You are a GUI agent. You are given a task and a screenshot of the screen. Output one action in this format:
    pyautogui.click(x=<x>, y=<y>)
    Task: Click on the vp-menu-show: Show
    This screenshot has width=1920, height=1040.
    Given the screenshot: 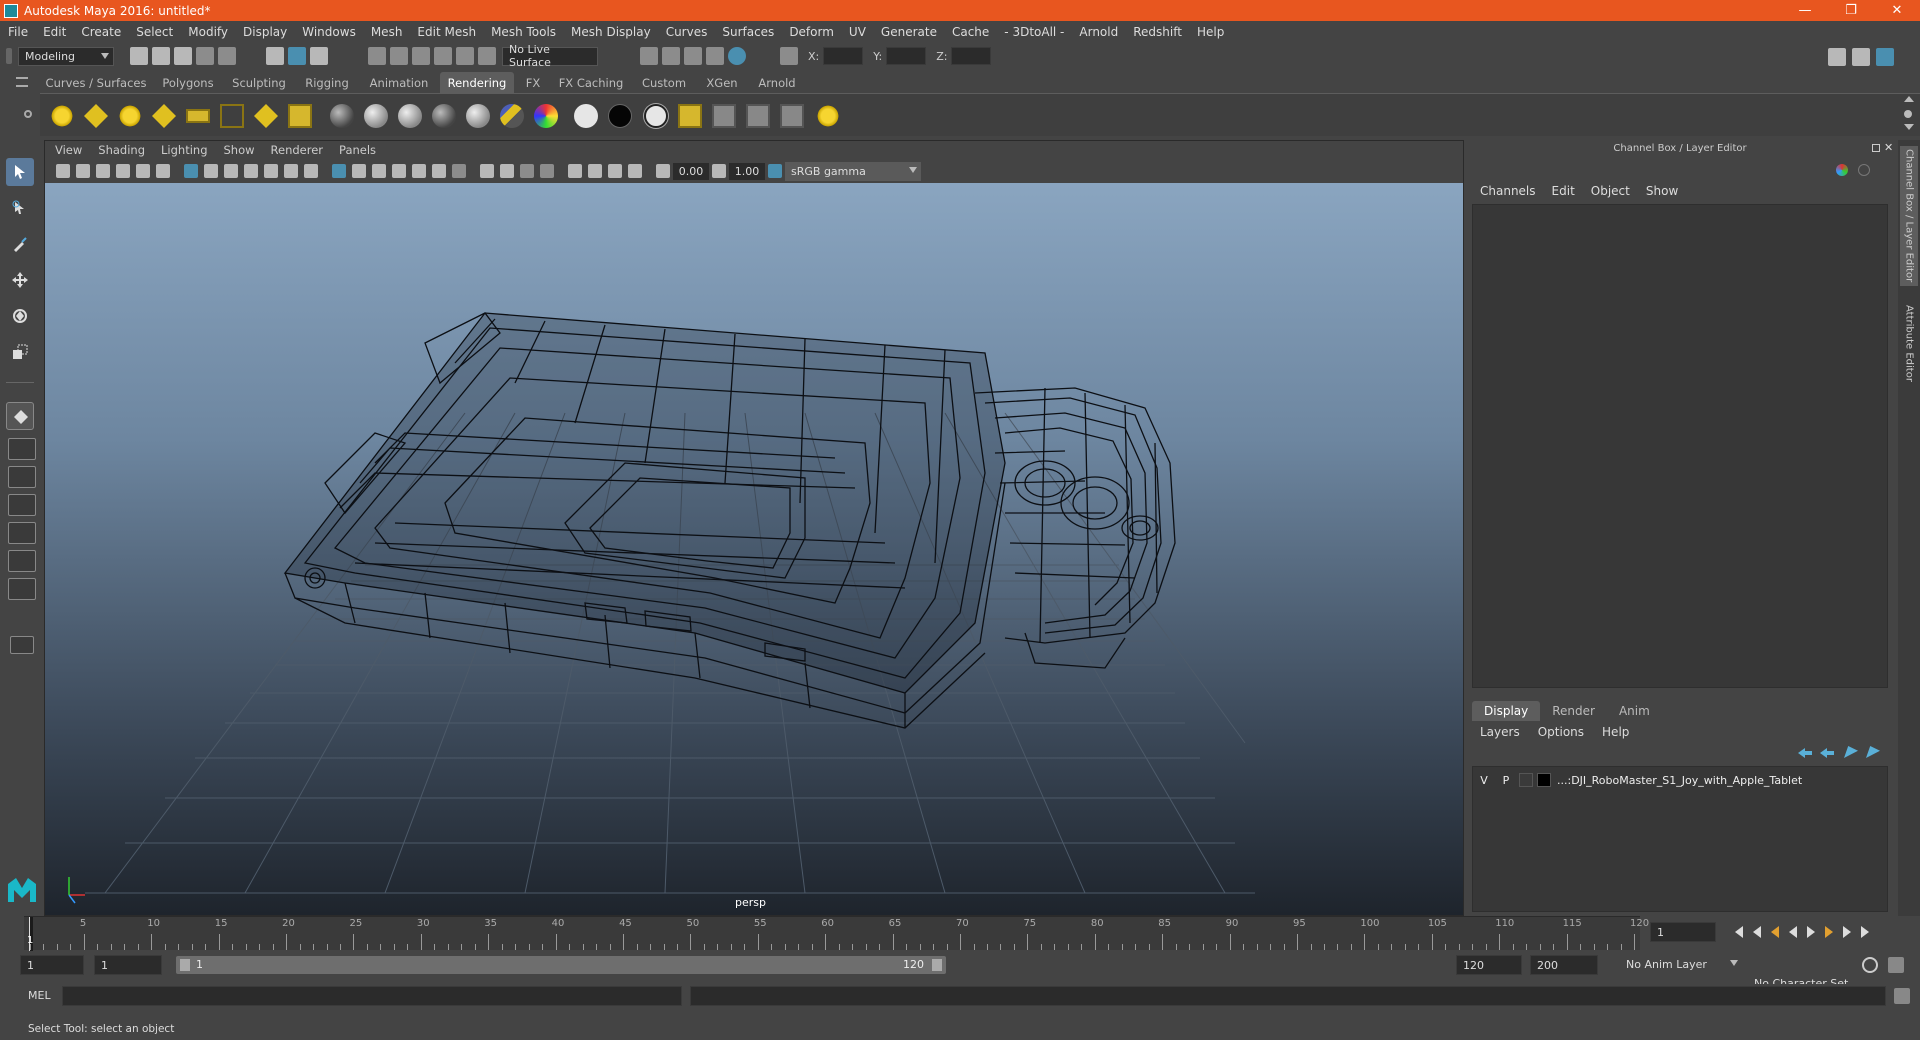 What is the action you would take?
    pyautogui.click(x=239, y=150)
    